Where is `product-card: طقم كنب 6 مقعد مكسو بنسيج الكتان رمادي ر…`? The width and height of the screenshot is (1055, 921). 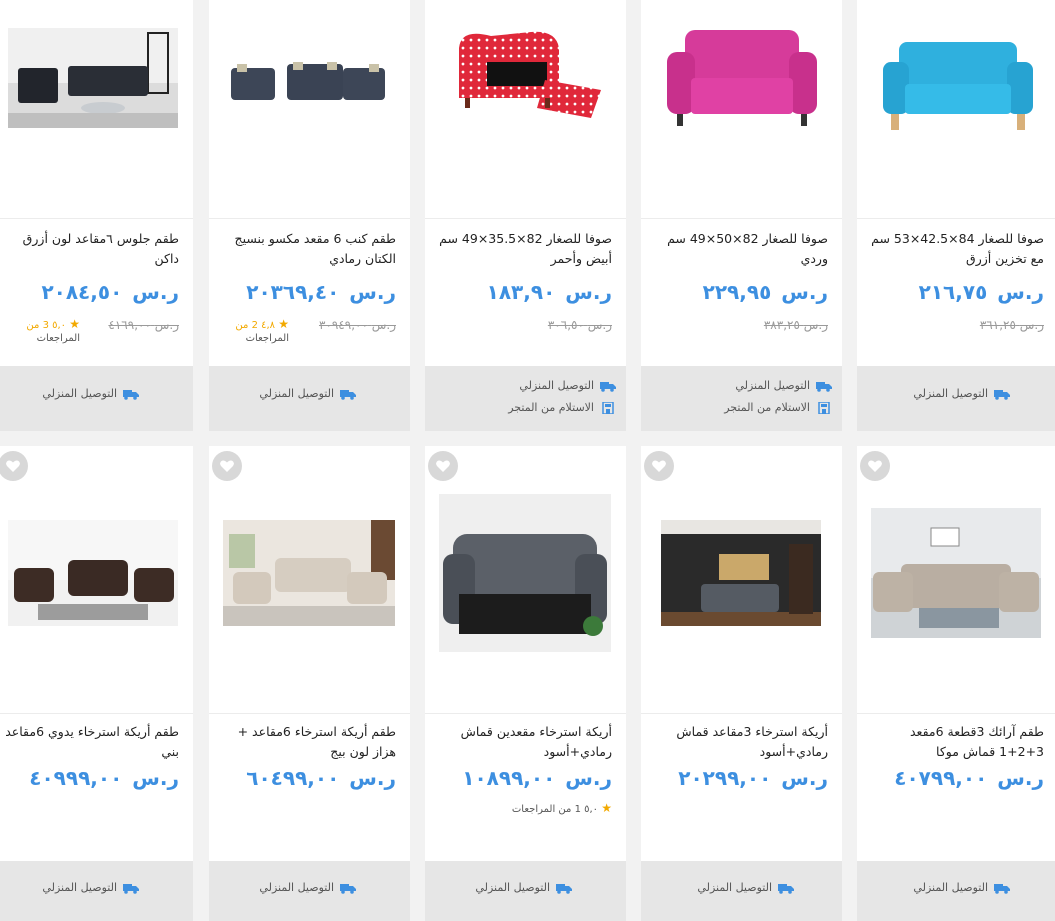
product-card: طقم كنب 6 مقعد مكسو بنسيج الكتان رمادي ر… is located at coordinates (309, 215).